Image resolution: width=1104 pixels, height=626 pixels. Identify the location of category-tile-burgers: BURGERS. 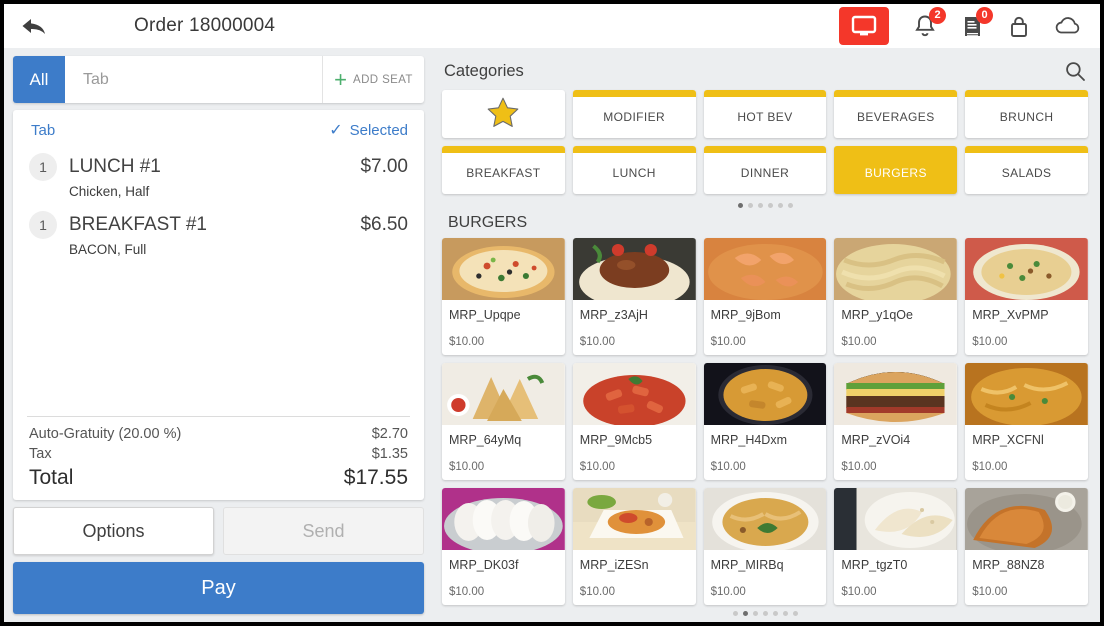
(896, 170).